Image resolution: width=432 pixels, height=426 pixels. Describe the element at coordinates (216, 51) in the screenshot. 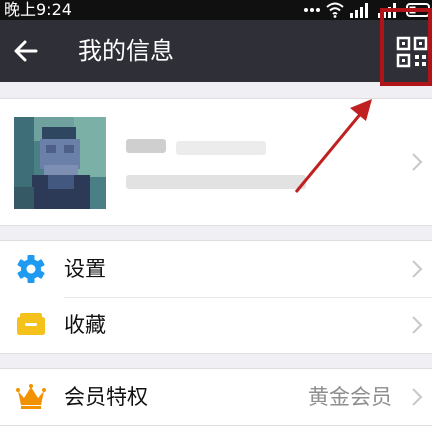

I see `nav-bar: 我的信息` at that location.